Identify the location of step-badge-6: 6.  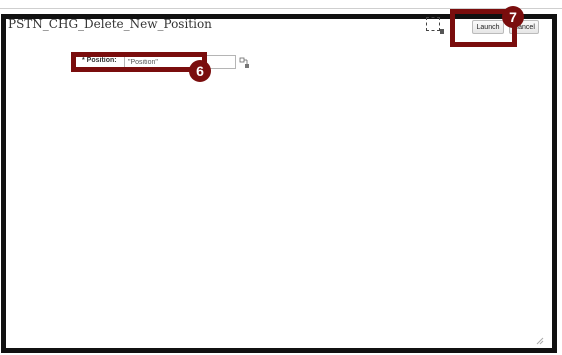
(200, 71).